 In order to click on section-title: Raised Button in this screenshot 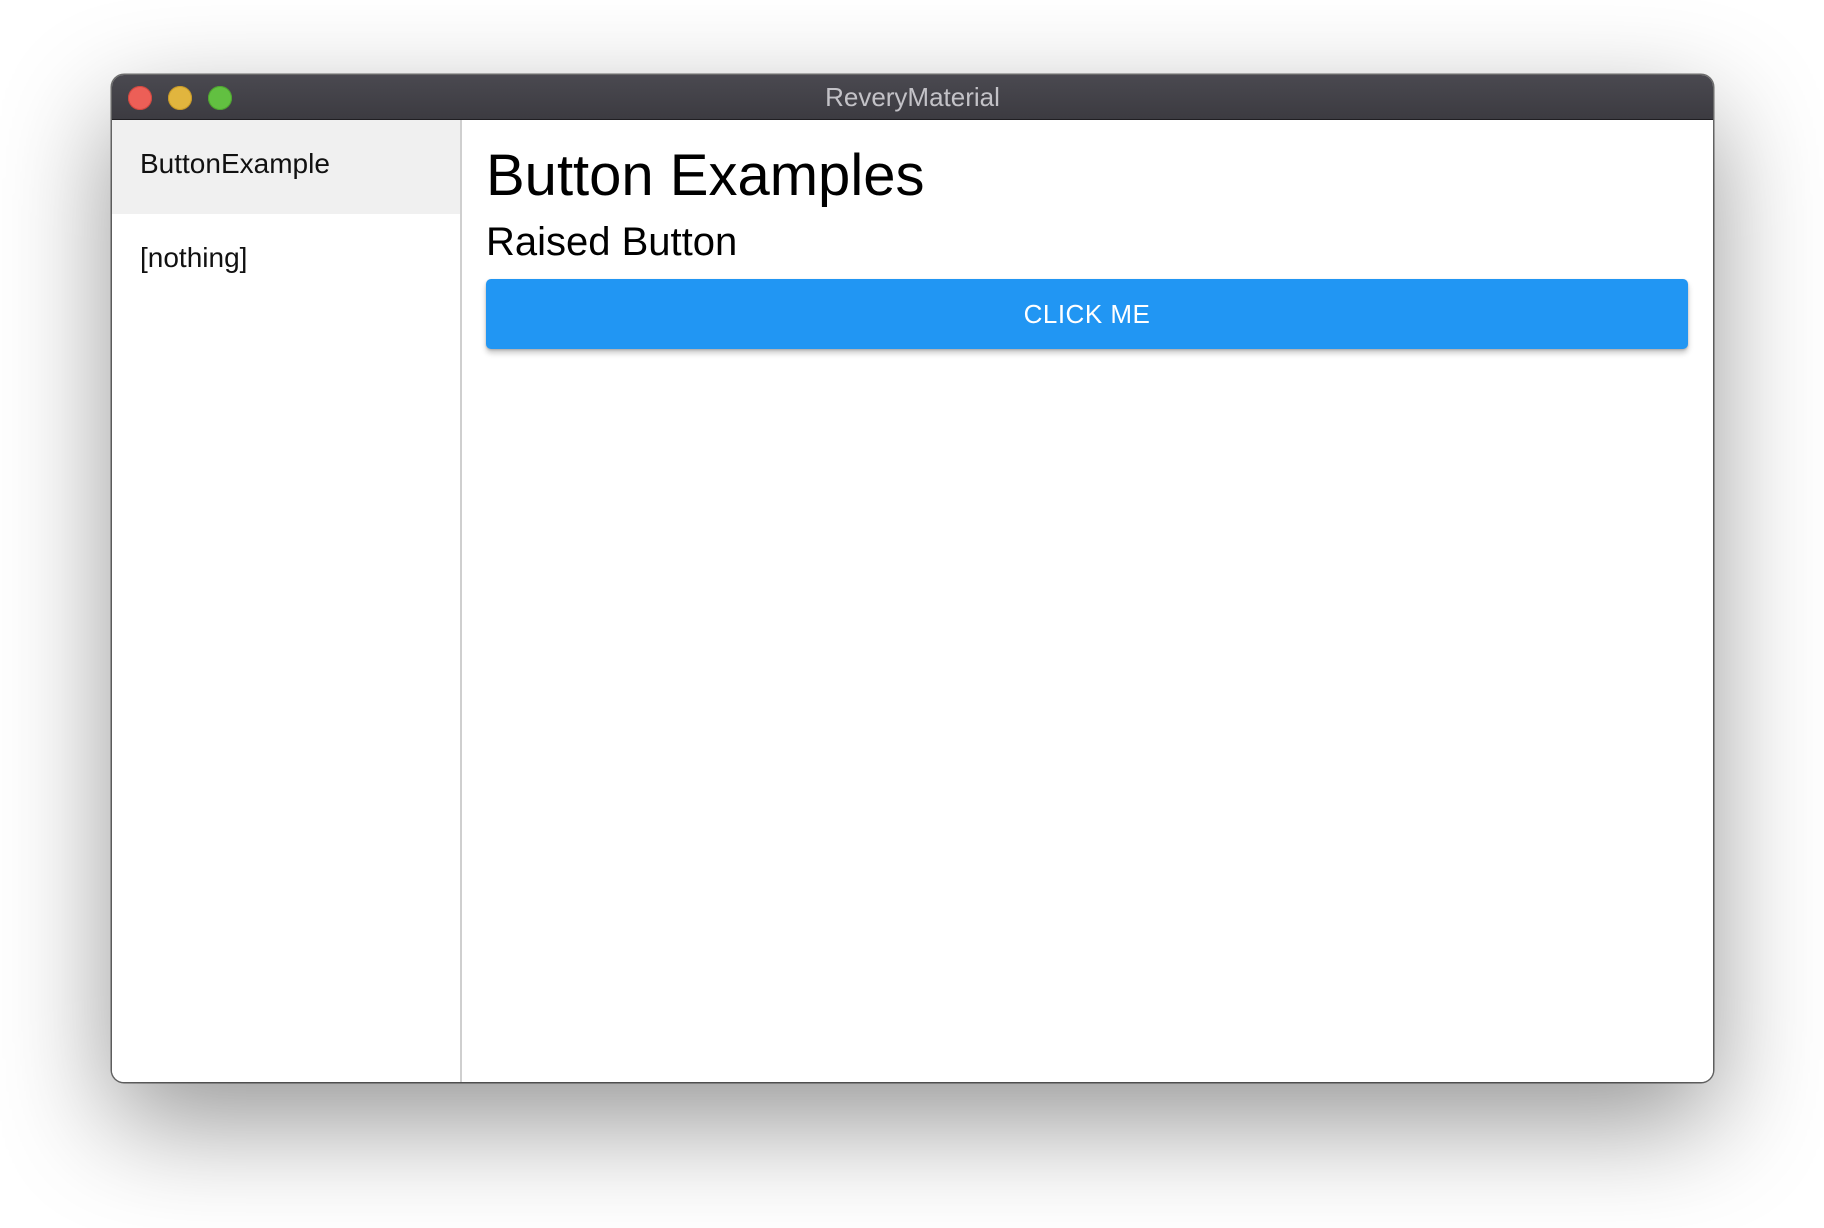, I will do `click(612, 242)`.